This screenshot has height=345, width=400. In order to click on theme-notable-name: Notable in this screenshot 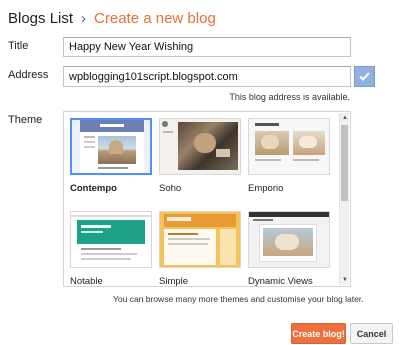, I will do `click(86, 281)`.